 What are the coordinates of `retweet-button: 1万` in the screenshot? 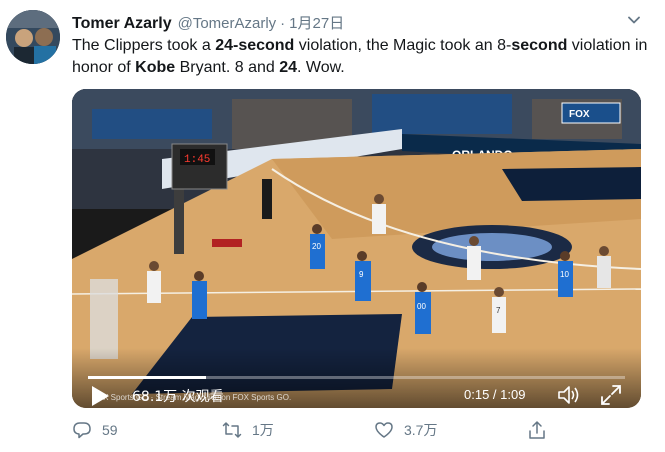 It's located at (248, 430).